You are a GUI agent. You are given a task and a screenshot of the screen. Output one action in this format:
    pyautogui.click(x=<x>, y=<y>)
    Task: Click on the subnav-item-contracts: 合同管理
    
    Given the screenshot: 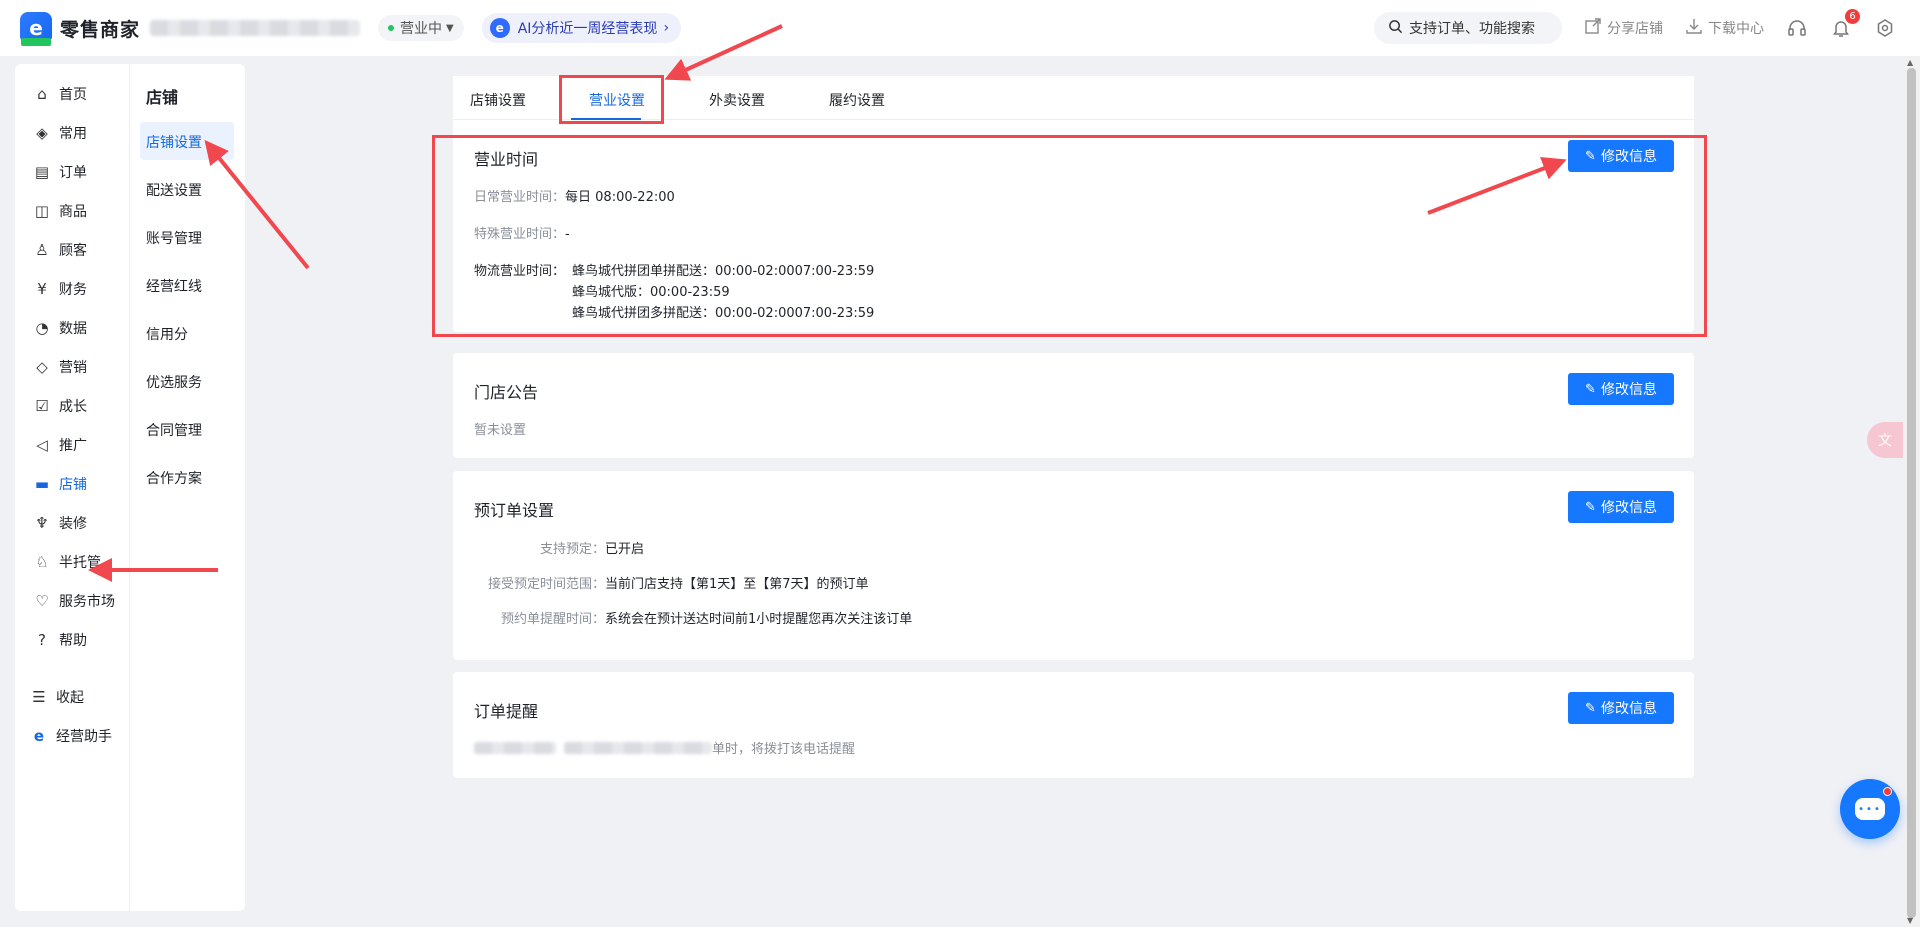 What is the action you would take?
    pyautogui.click(x=174, y=430)
    